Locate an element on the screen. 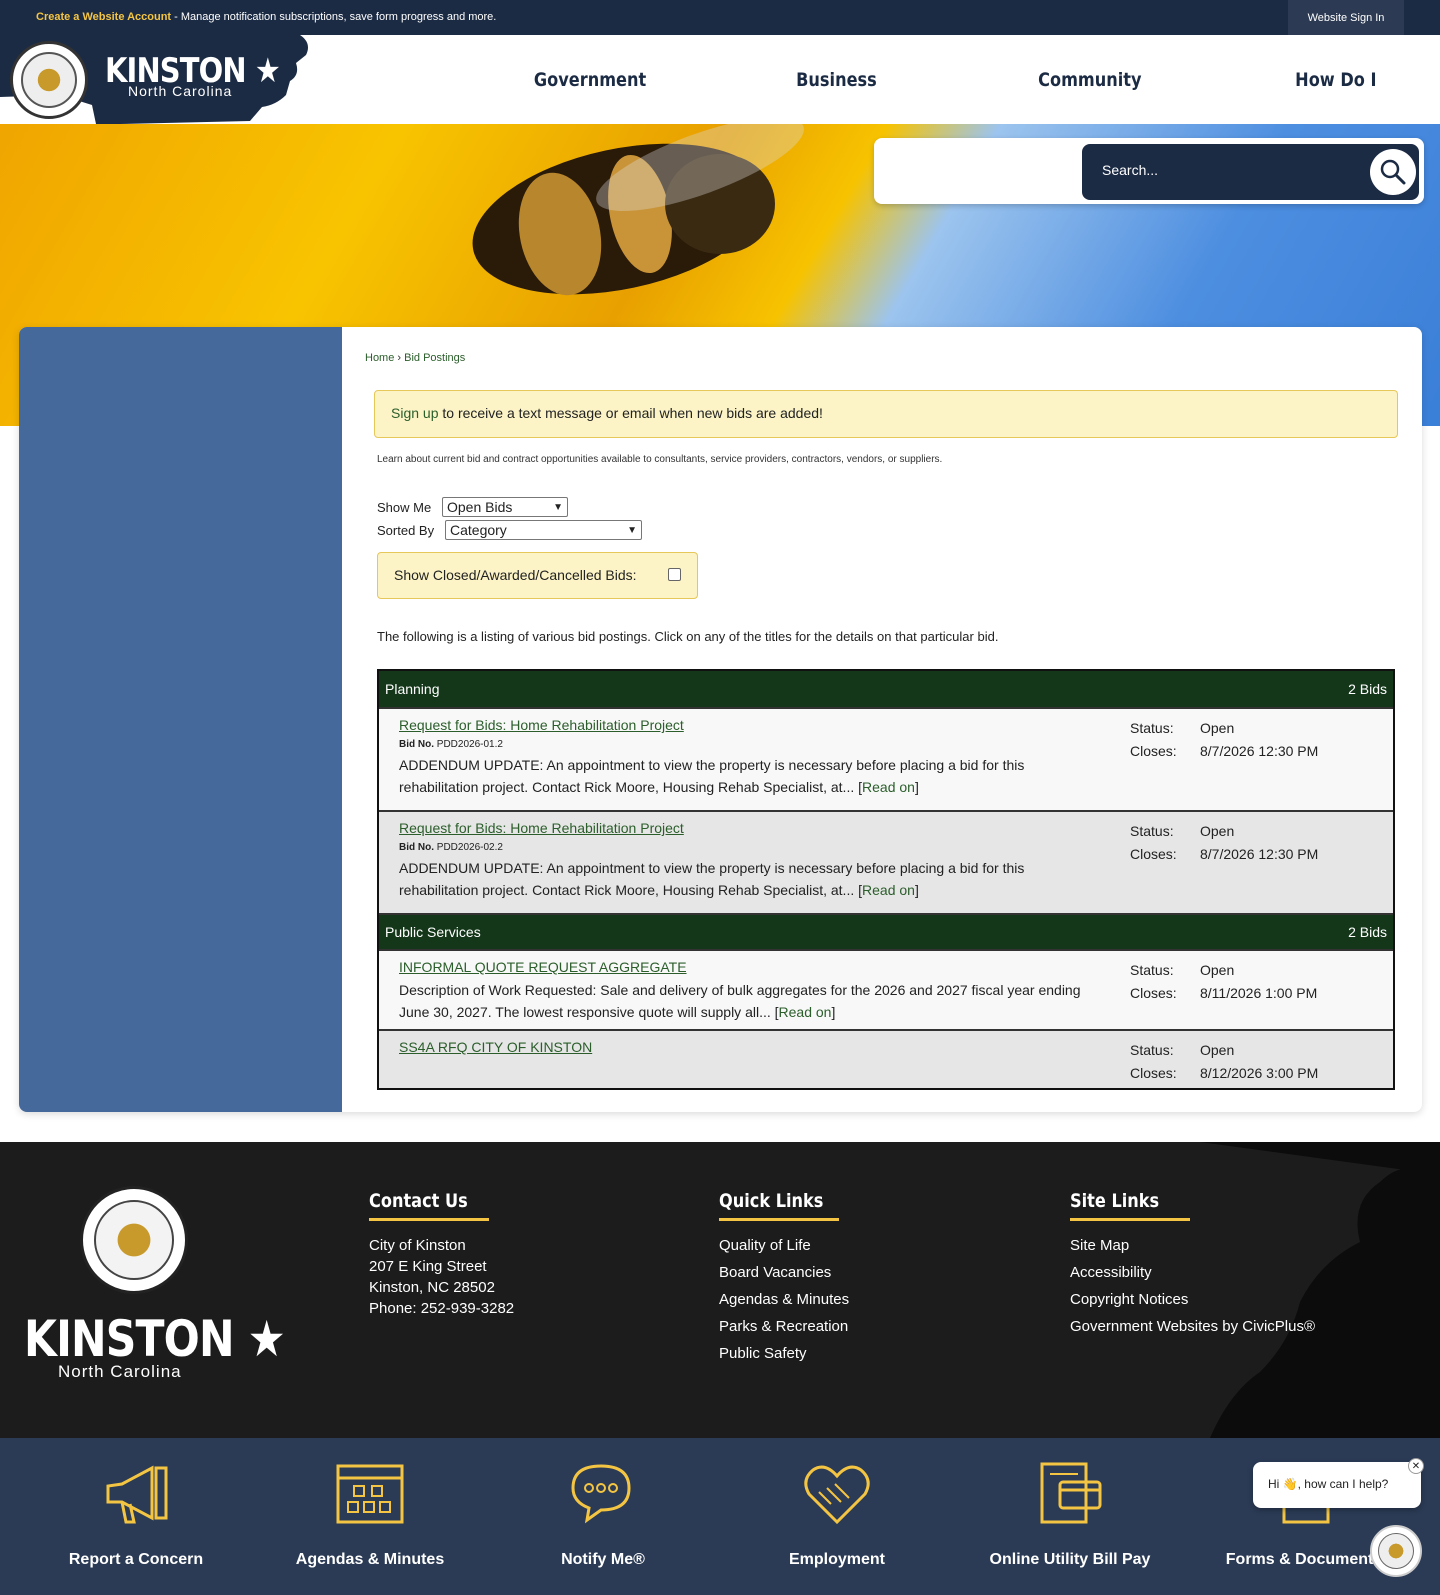  footer-logo-title: KINSTON ★ is located at coordinates (155, 1339).